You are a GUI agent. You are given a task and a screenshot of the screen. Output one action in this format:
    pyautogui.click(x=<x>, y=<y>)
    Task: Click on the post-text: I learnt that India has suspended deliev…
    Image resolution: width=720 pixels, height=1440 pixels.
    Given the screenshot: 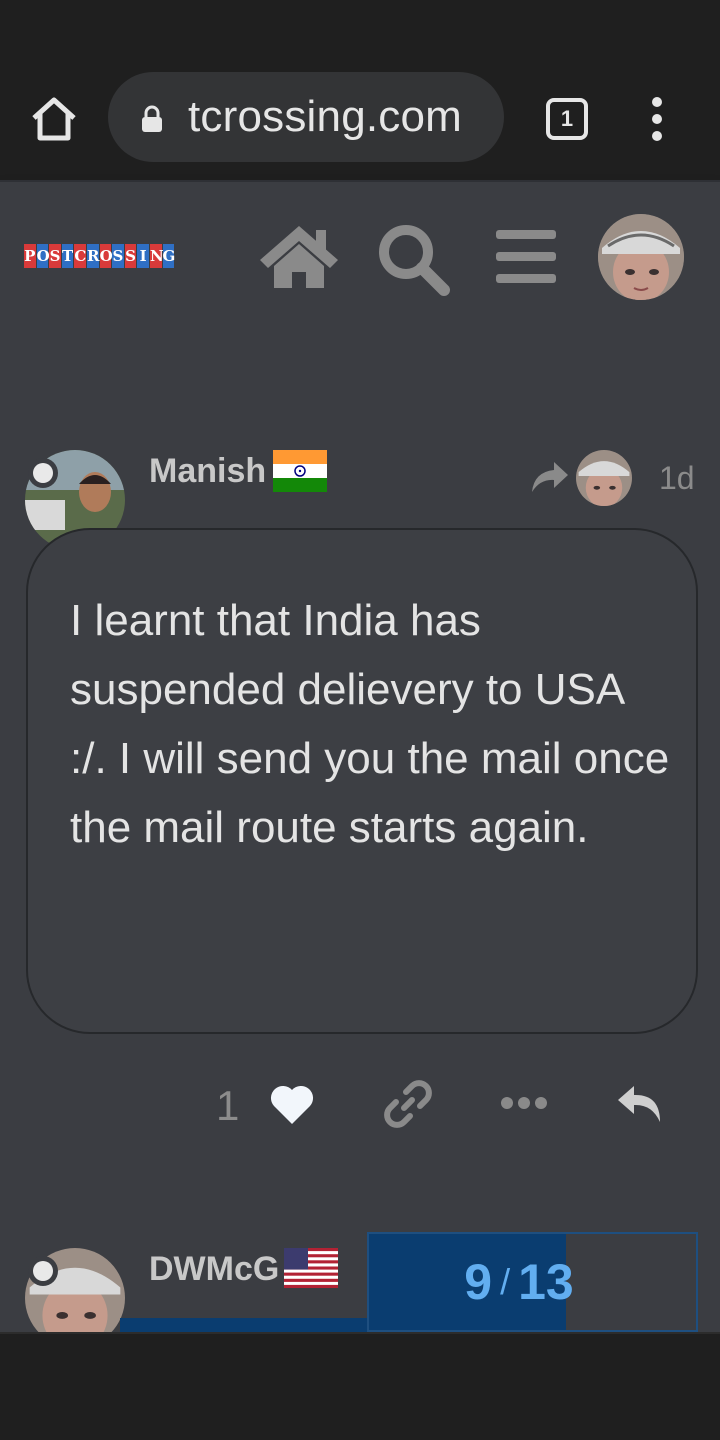 What is the action you would take?
    pyautogui.click(x=370, y=724)
    